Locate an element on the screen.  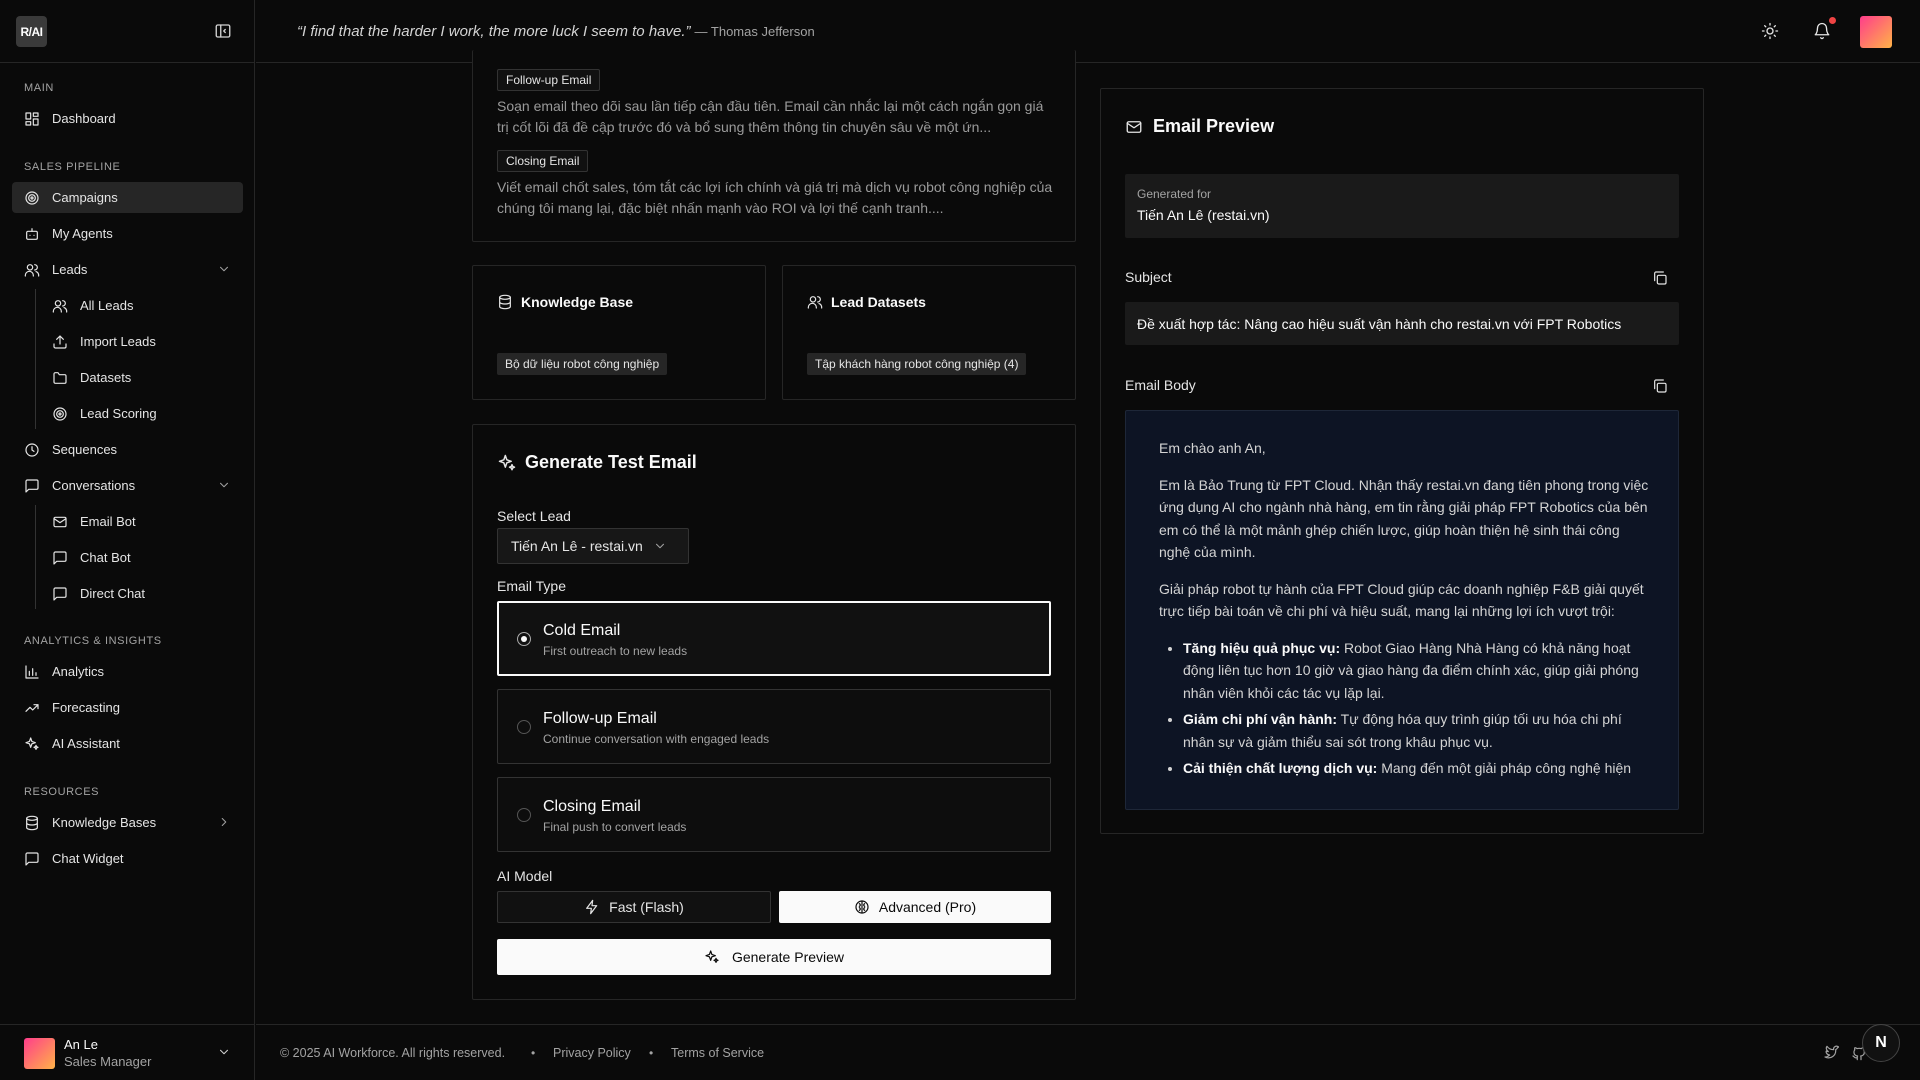
sidebar-item-leads: Leads is located at coordinates (127, 269).